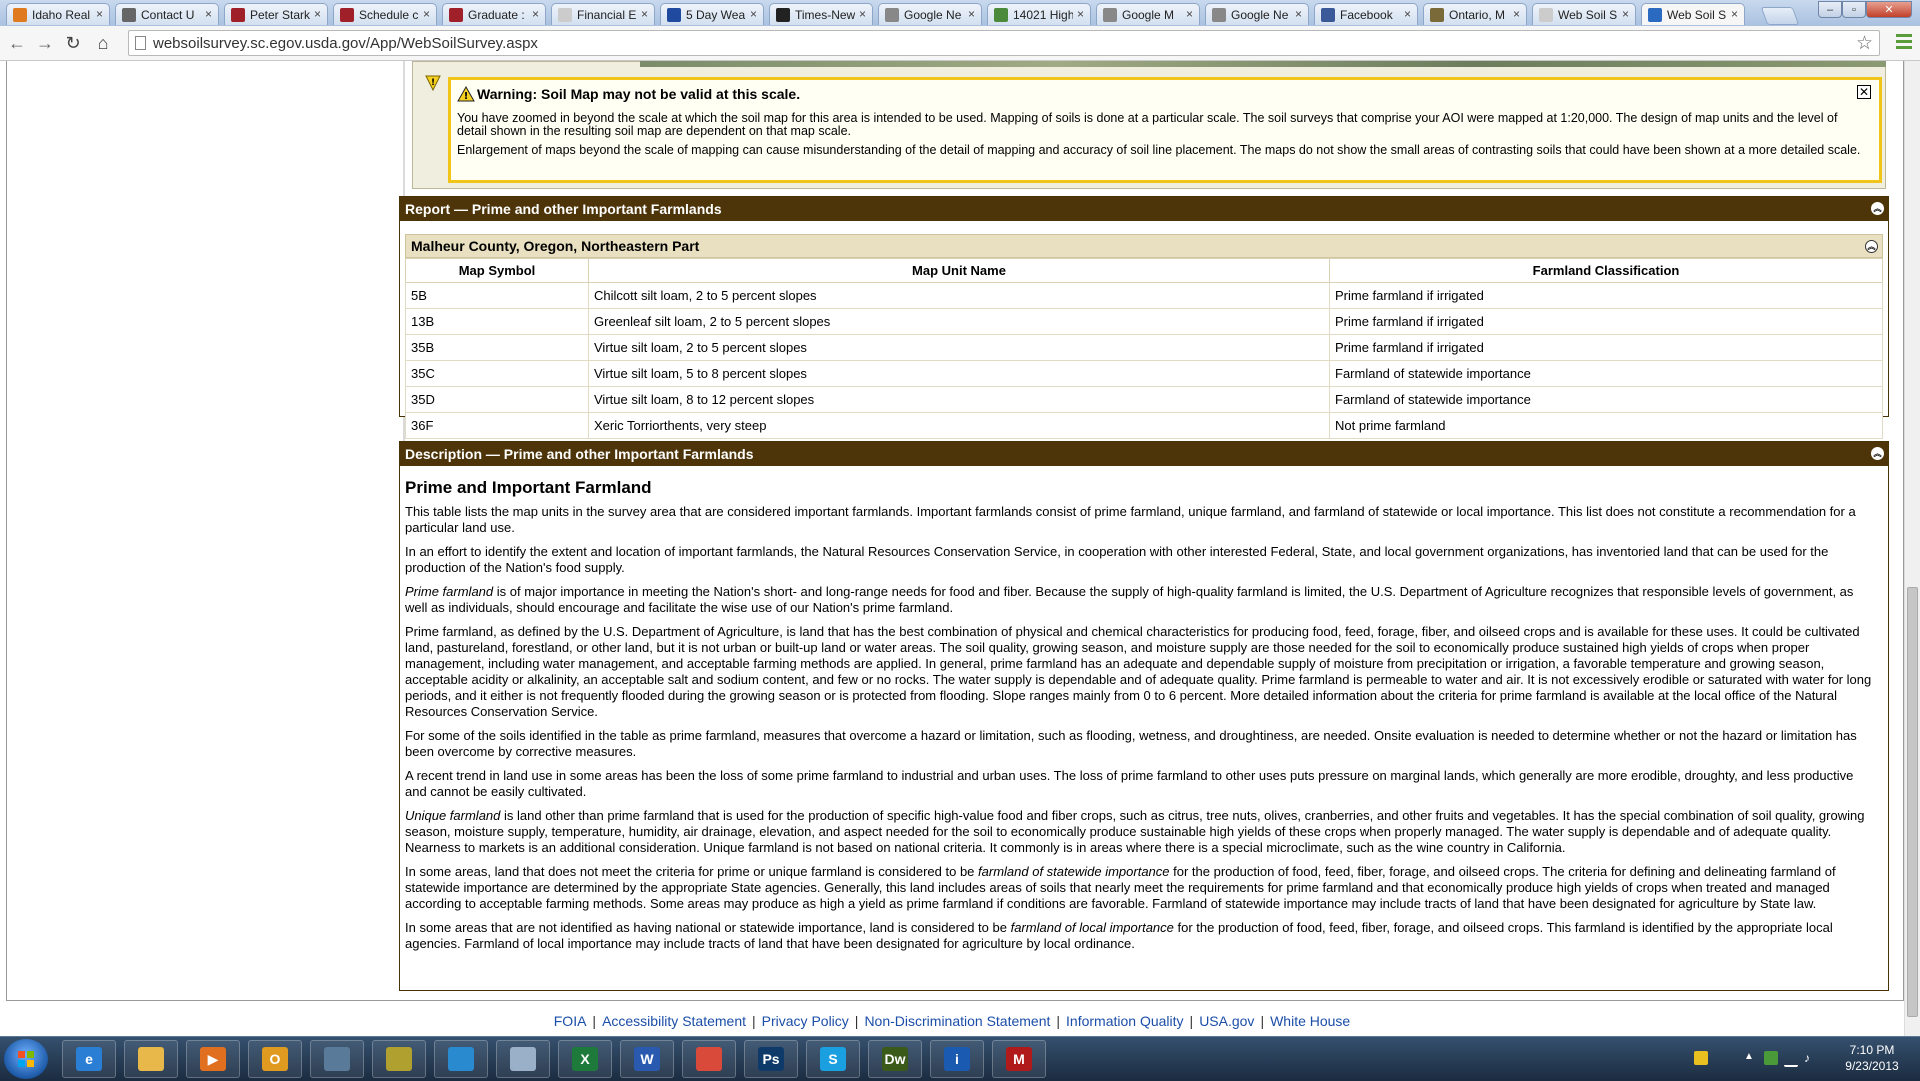 This screenshot has height=1081, width=1920. What do you see at coordinates (497, 399) in the screenshot?
I see `map-symbol-cell: 35D` at bounding box center [497, 399].